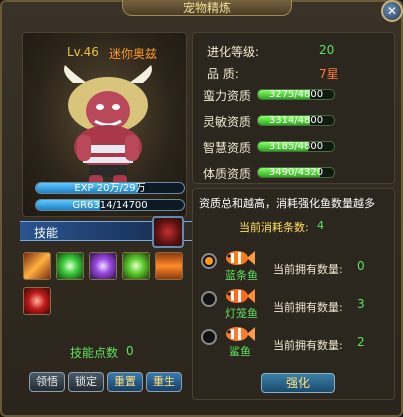 The width and height of the screenshot is (403, 417). Describe the element at coordinates (227, 174) in the screenshot. I see `constitution-aptitude-label: 体质资质` at that location.